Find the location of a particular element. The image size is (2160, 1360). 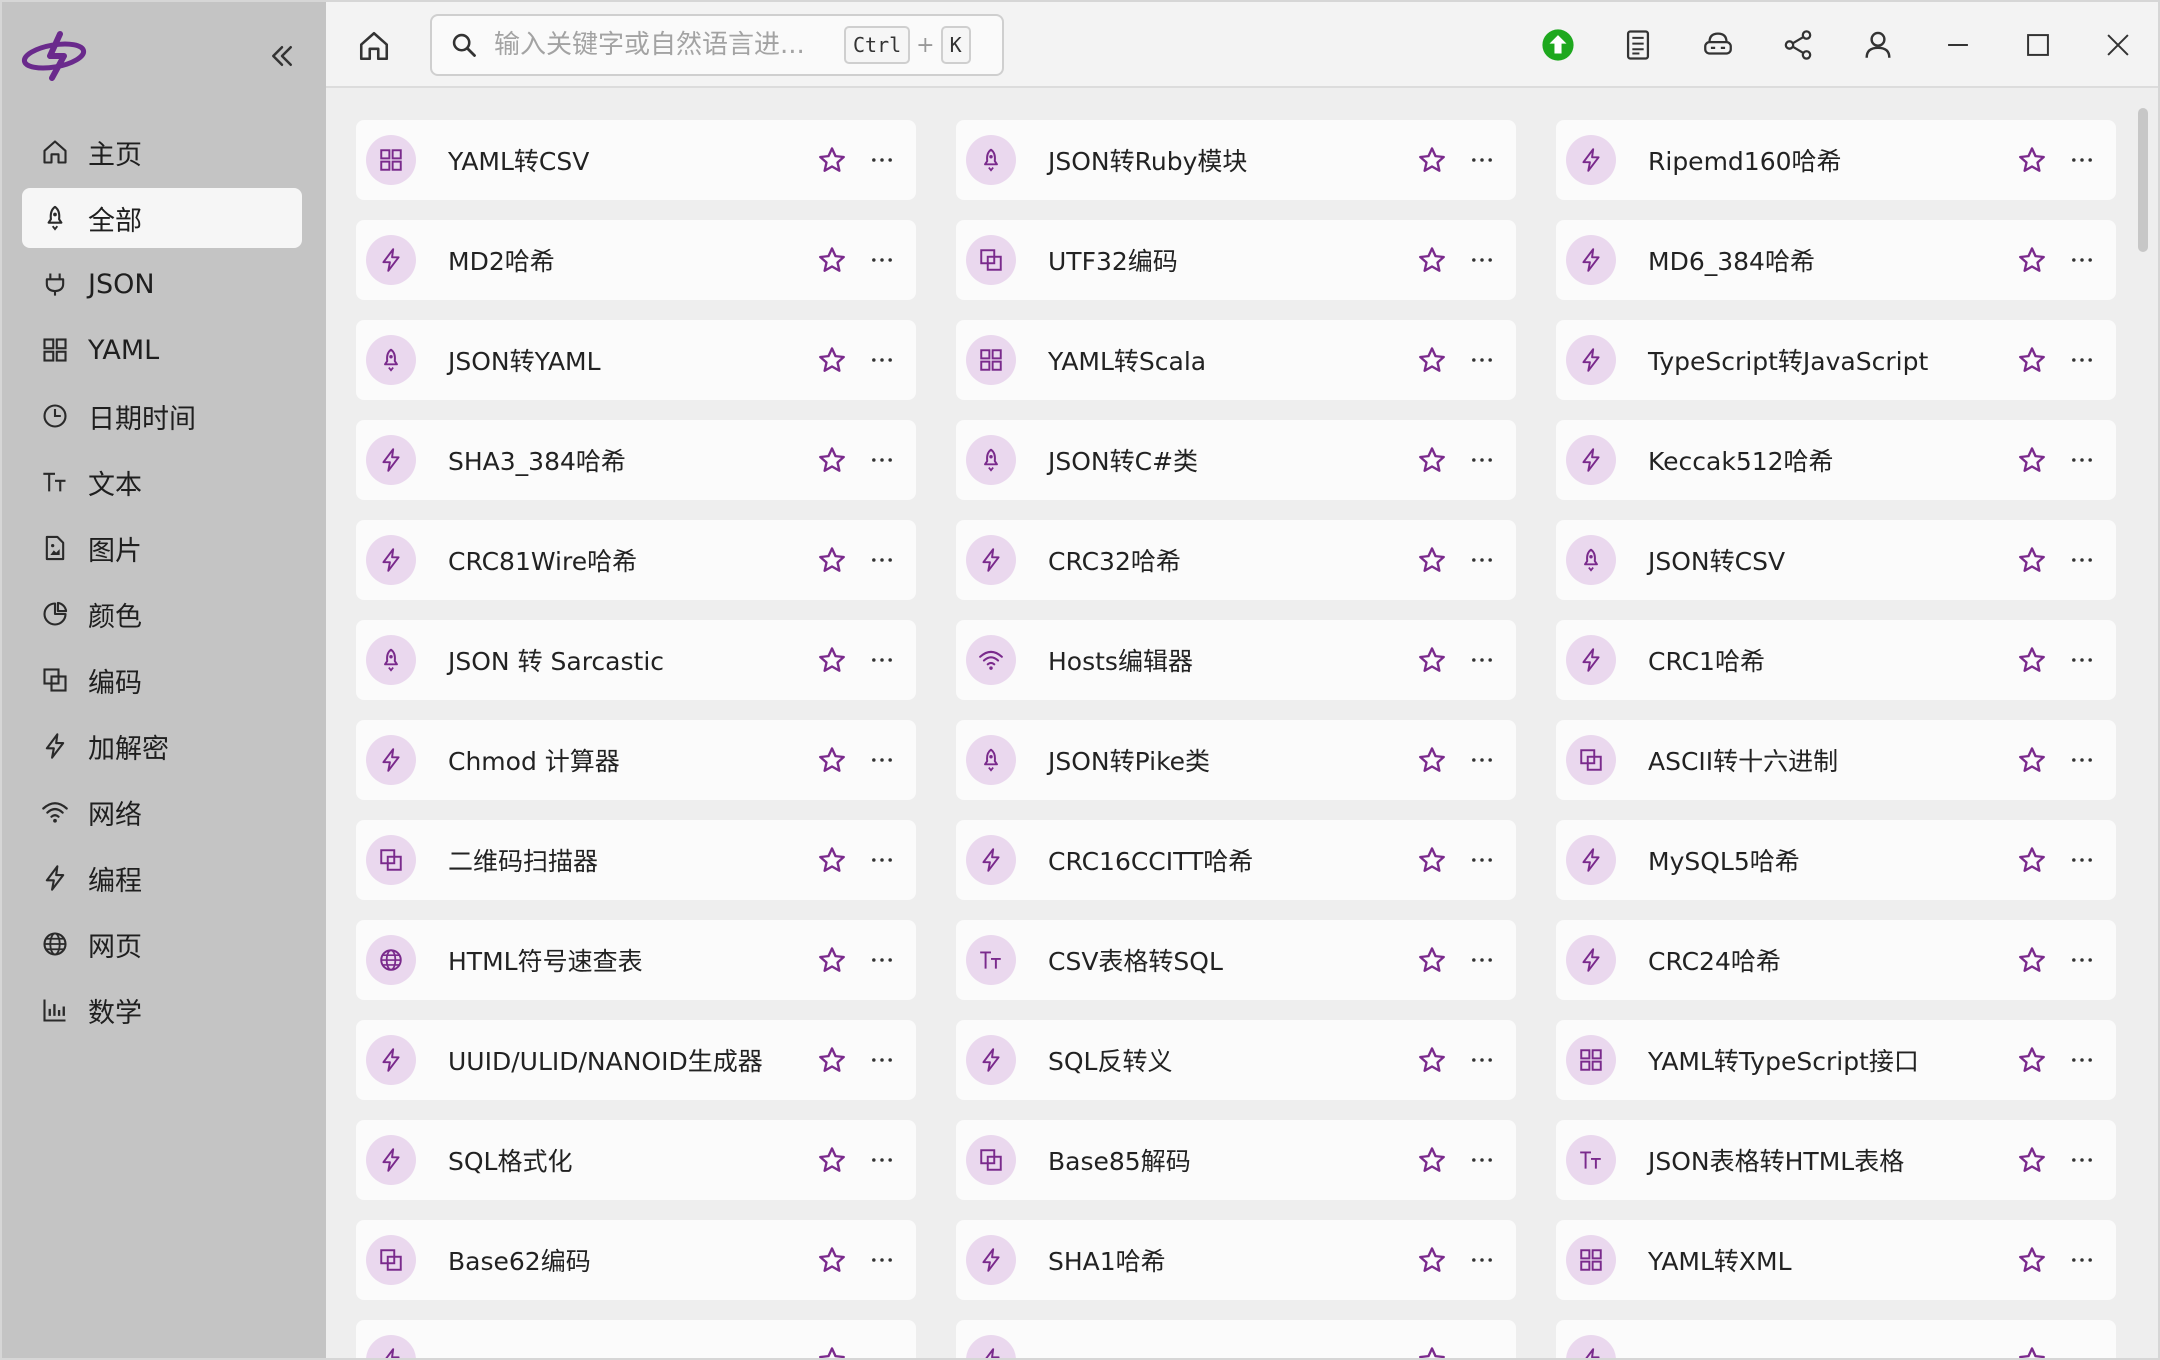

tool-card: Base62编码 is located at coordinates (636, 1260).